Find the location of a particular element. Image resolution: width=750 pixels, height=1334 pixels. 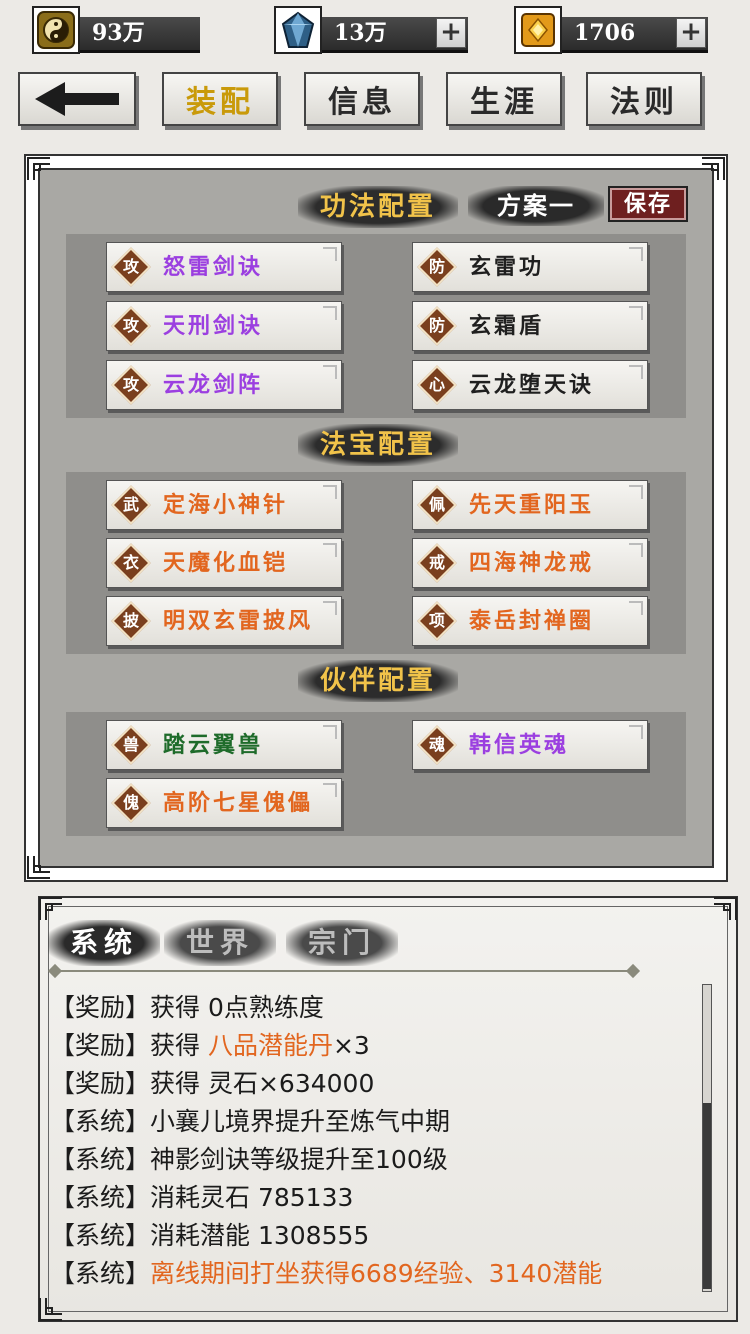

chat-message-text: 小襄儿境界提升至炼气中期 is located at coordinates (300, 1121).